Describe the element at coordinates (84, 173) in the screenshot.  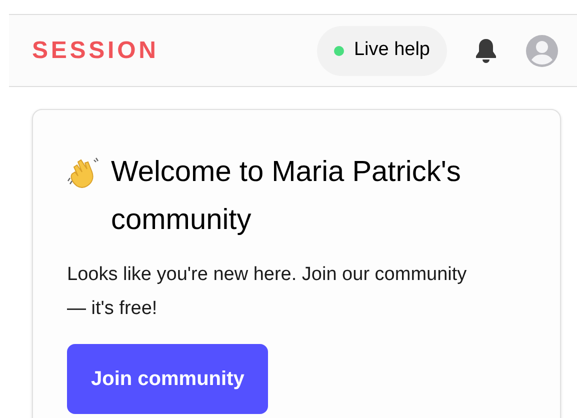
I see `waving-hand-icon` at that location.